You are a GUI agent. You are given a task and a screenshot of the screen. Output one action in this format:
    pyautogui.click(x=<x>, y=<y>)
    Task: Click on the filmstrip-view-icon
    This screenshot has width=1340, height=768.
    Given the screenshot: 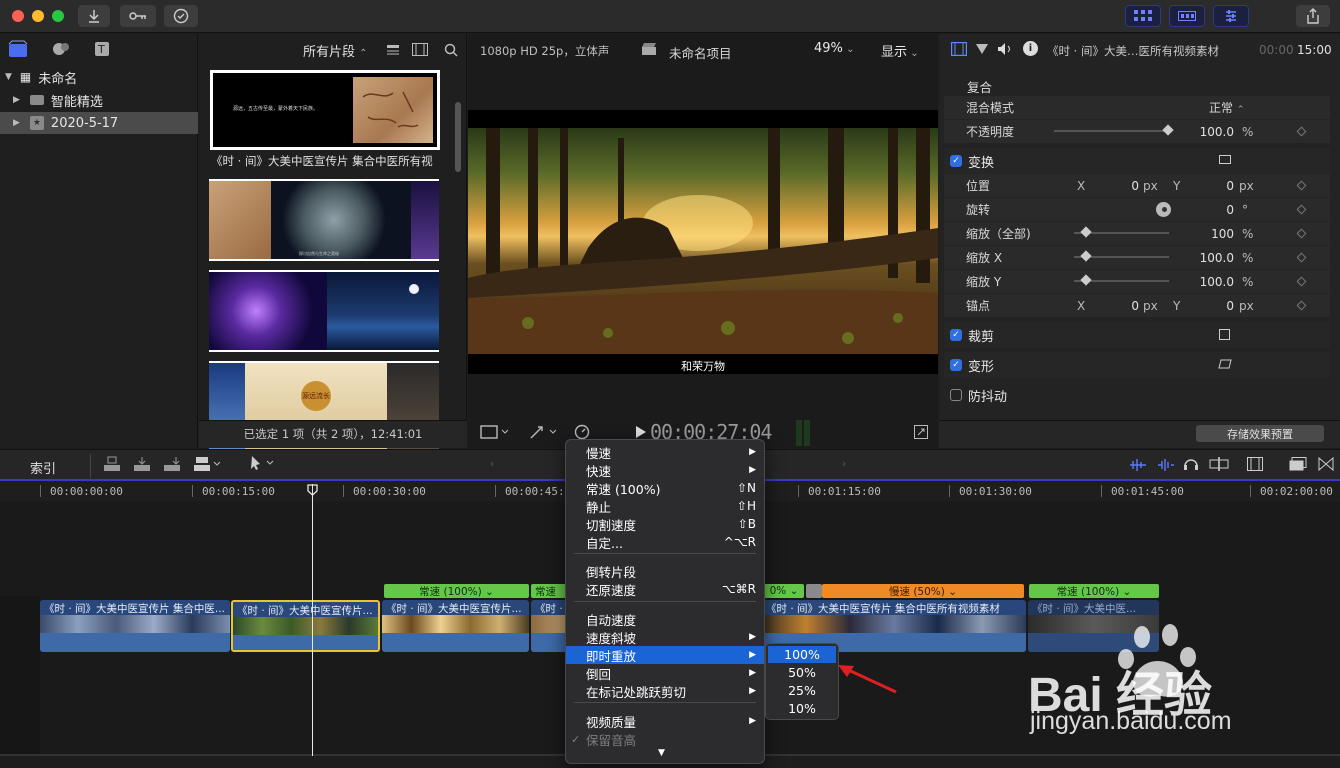 What is the action you would take?
    pyautogui.click(x=420, y=49)
    